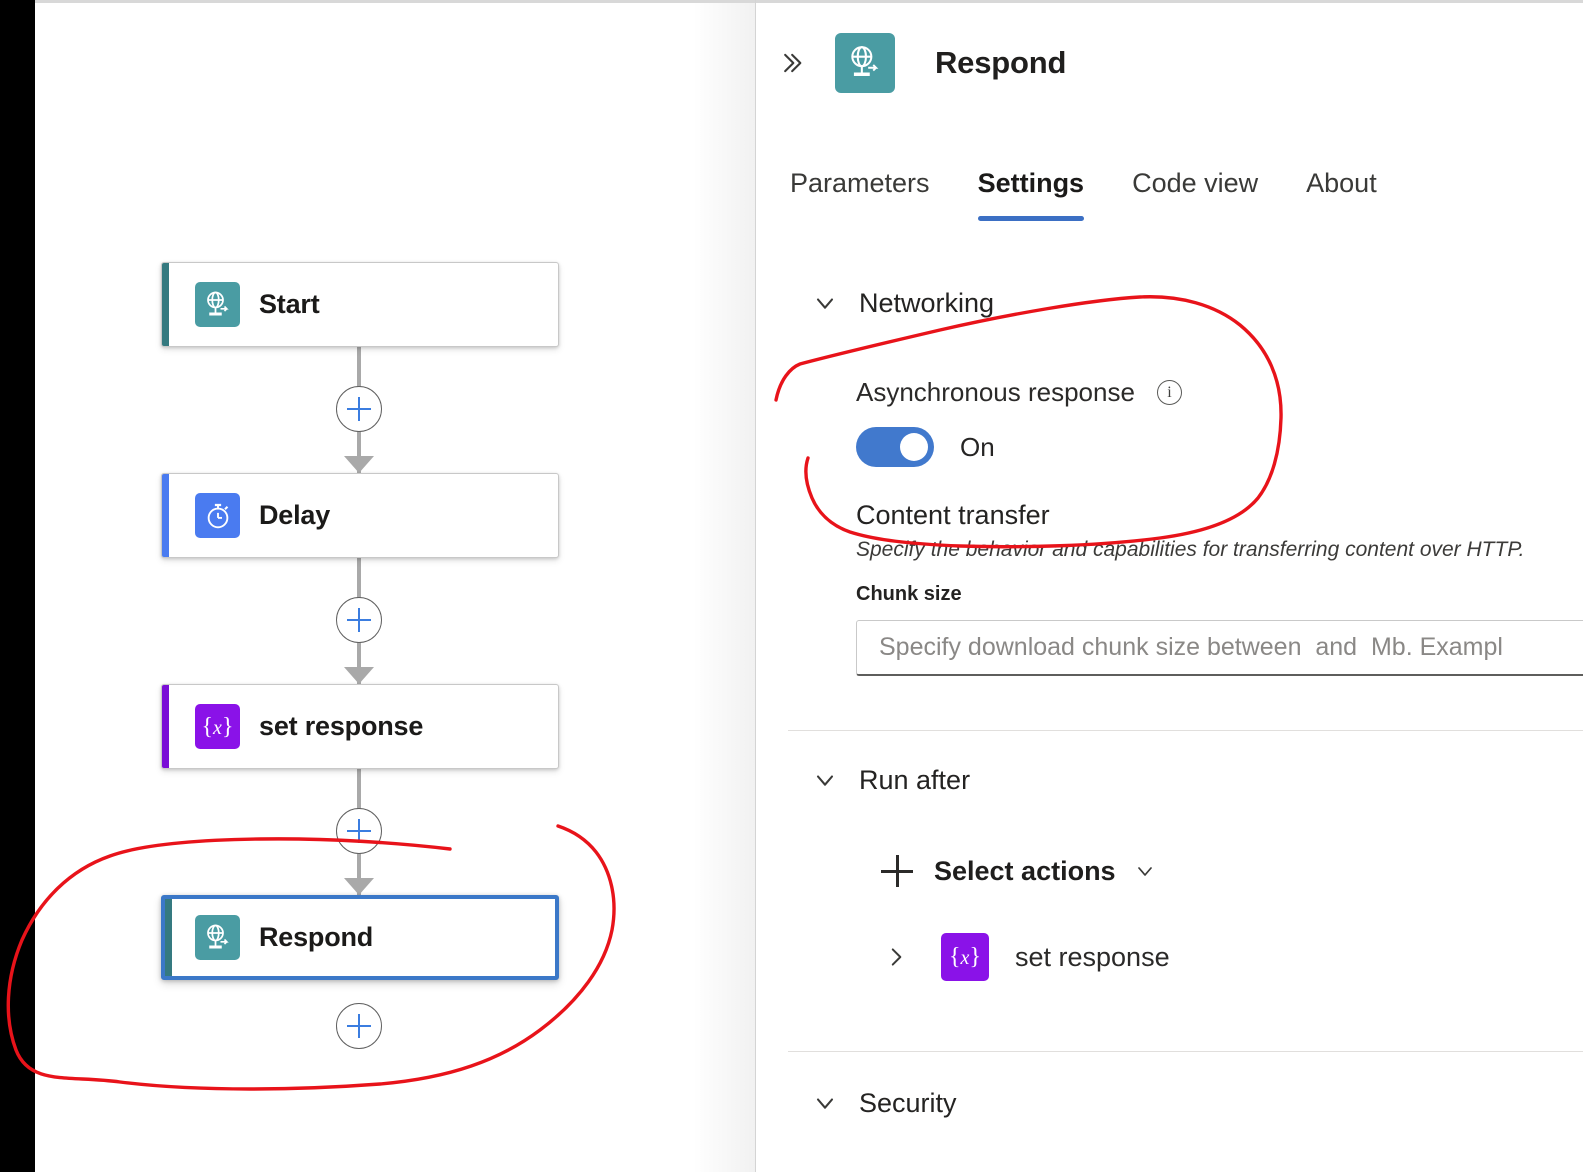 The image size is (1583, 1172). Describe the element at coordinates (915, 779) in the screenshot. I see `section-title: Run after` at that location.